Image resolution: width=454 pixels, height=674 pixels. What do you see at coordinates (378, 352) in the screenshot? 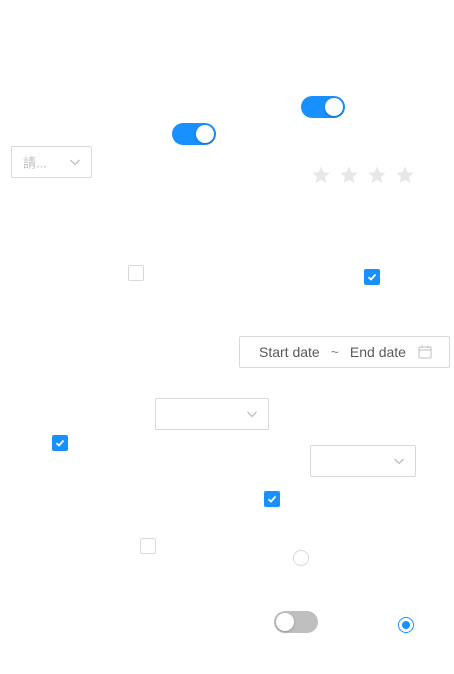
I see `end-date-input: End date` at bounding box center [378, 352].